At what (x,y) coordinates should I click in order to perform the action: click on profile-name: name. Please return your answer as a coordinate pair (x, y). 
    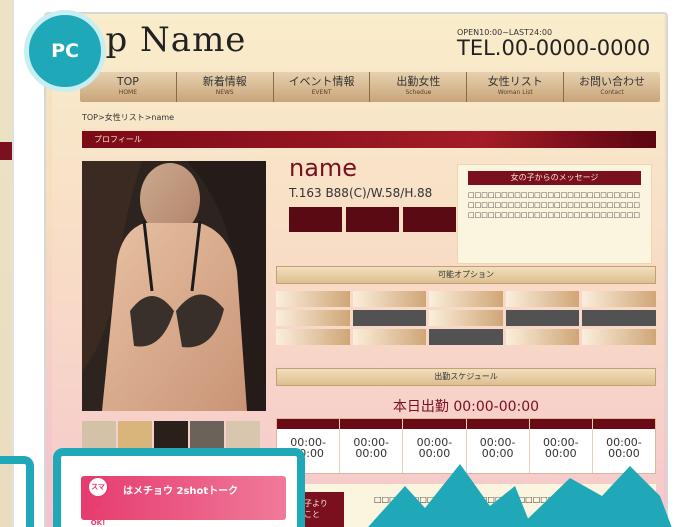
    Looking at the image, I should click on (323, 168).